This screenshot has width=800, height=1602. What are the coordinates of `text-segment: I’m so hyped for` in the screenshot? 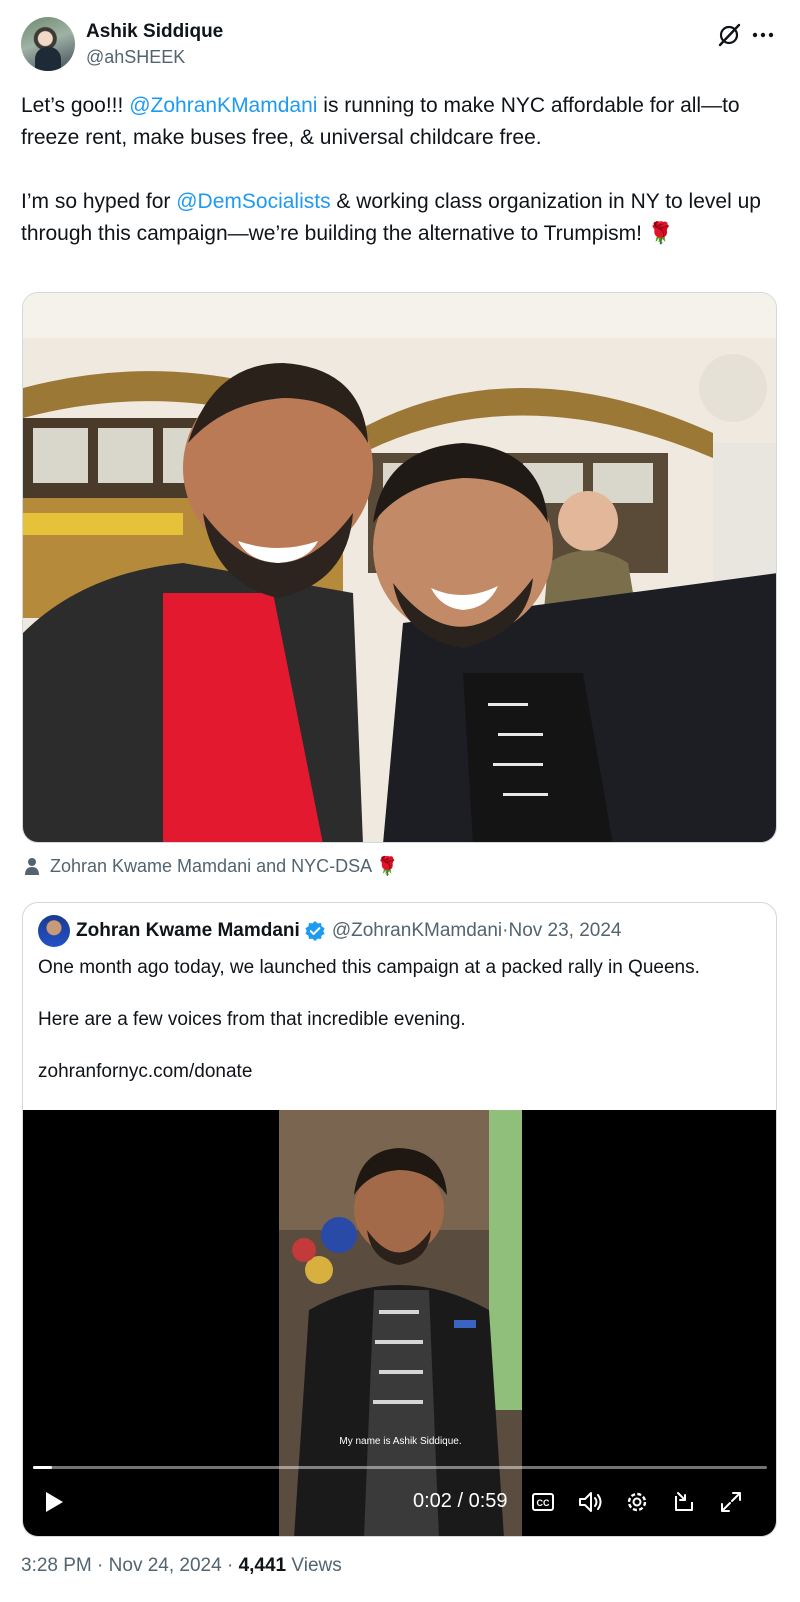 It's located at (99, 201).